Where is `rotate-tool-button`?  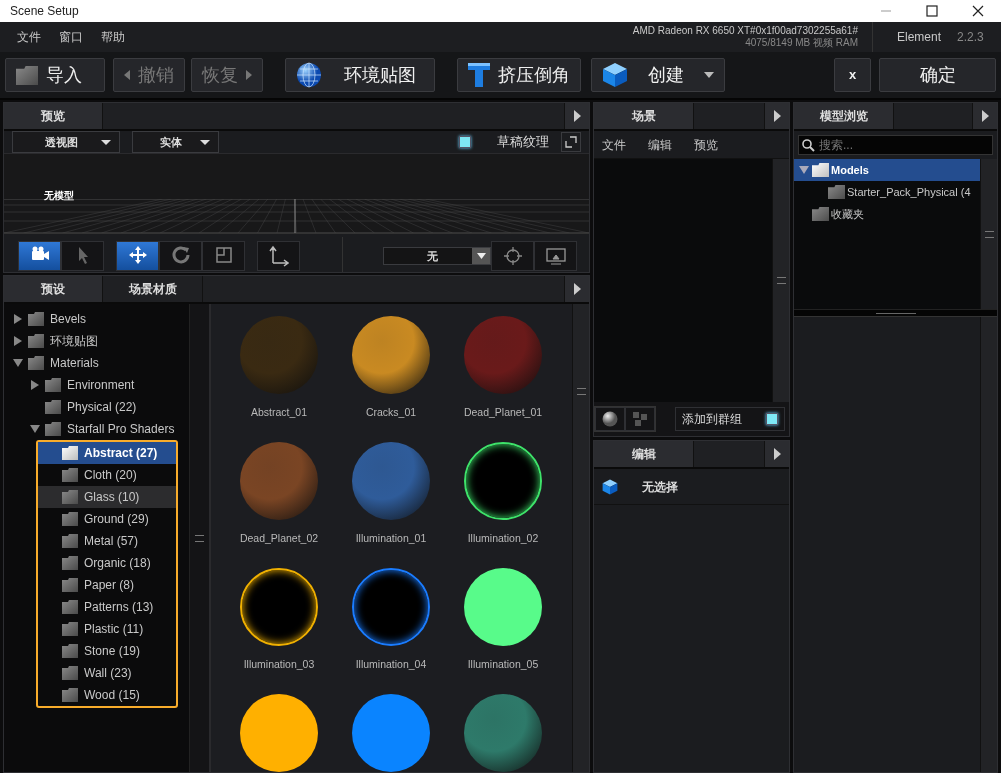 rotate-tool-button is located at coordinates (180, 256).